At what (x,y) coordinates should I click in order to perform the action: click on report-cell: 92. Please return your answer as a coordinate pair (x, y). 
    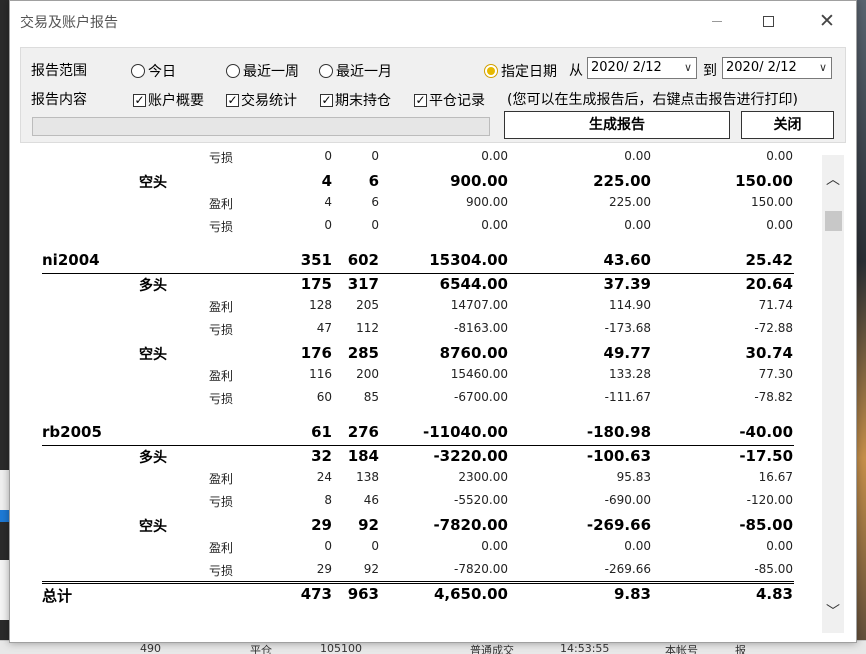
    Looking at the image, I should click on (368, 525).